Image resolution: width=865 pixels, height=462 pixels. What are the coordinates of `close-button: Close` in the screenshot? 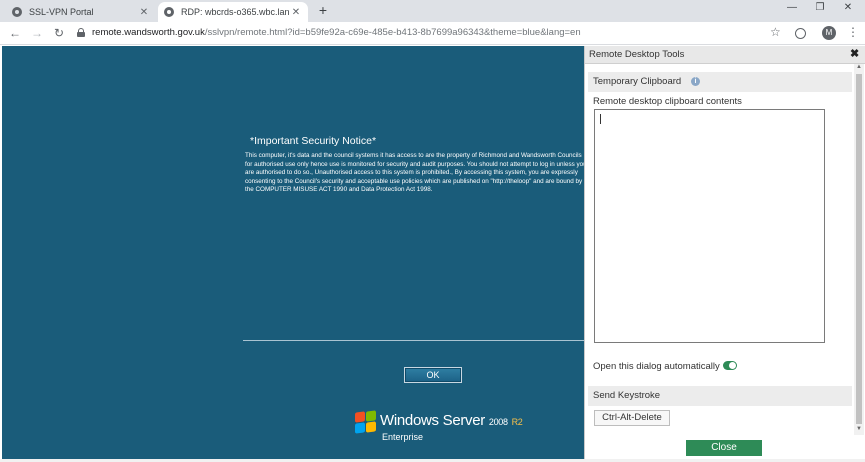 It's located at (724, 448).